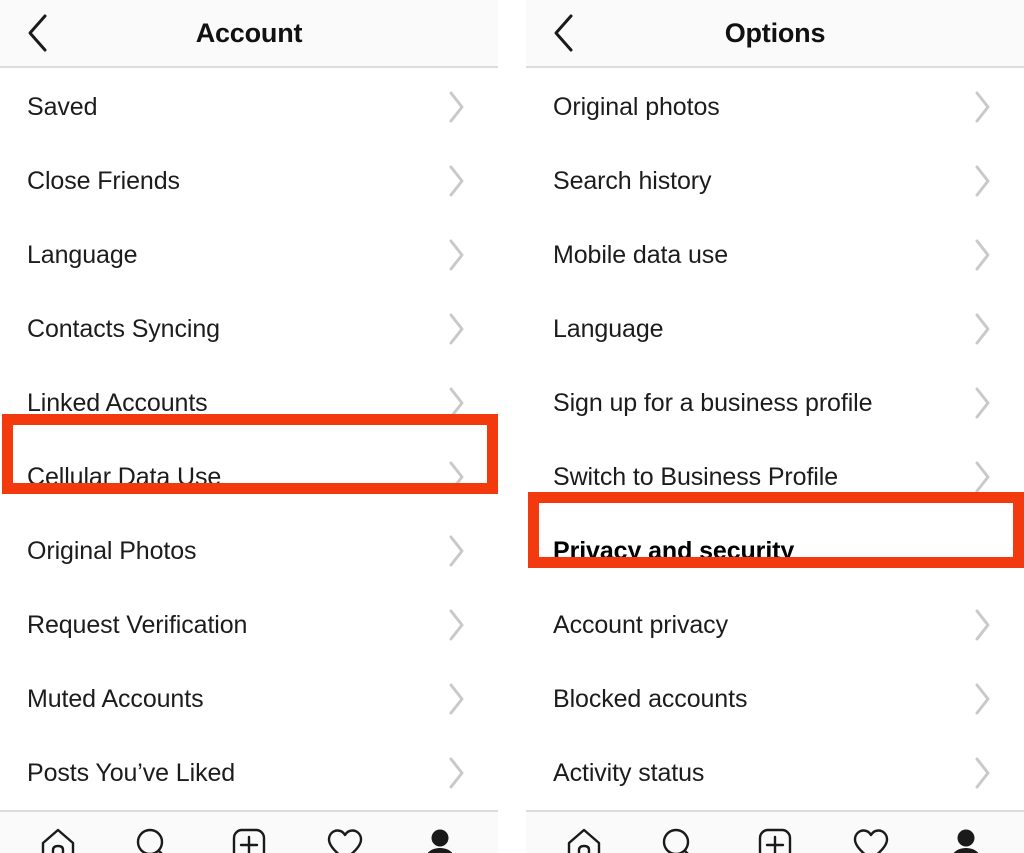 This screenshot has width=1024, height=853. What do you see at coordinates (641, 254) in the screenshot?
I see `settings-row-label: Mobile data use` at bounding box center [641, 254].